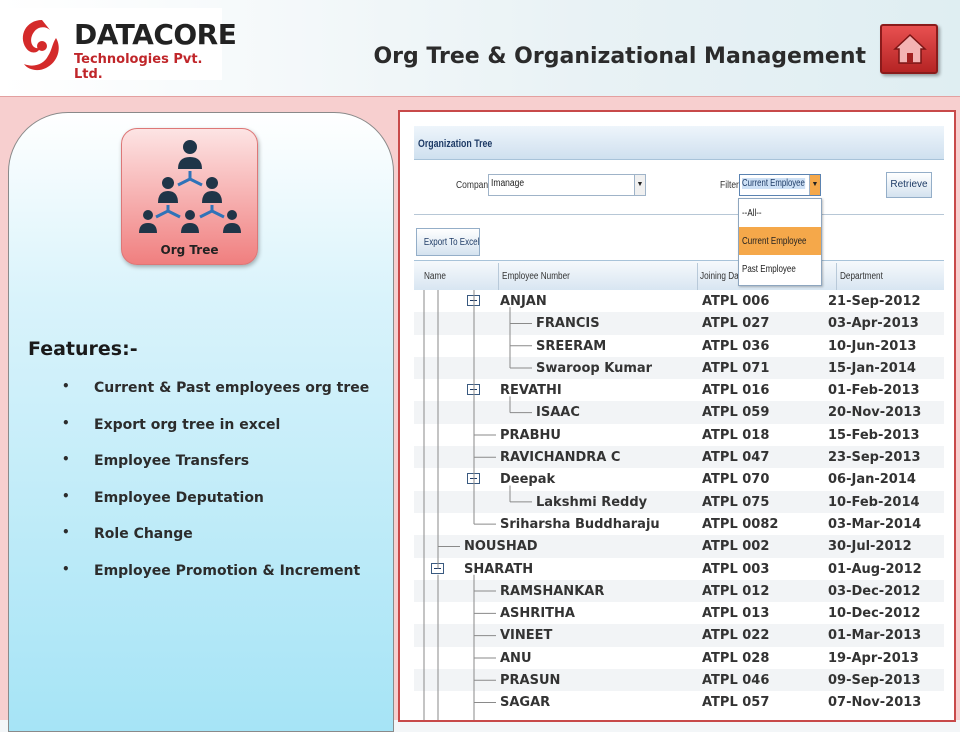 This screenshot has height=732, width=960. Describe the element at coordinates (874, 591) in the screenshot. I see `joining-date: 03-Dec-2012` at that location.